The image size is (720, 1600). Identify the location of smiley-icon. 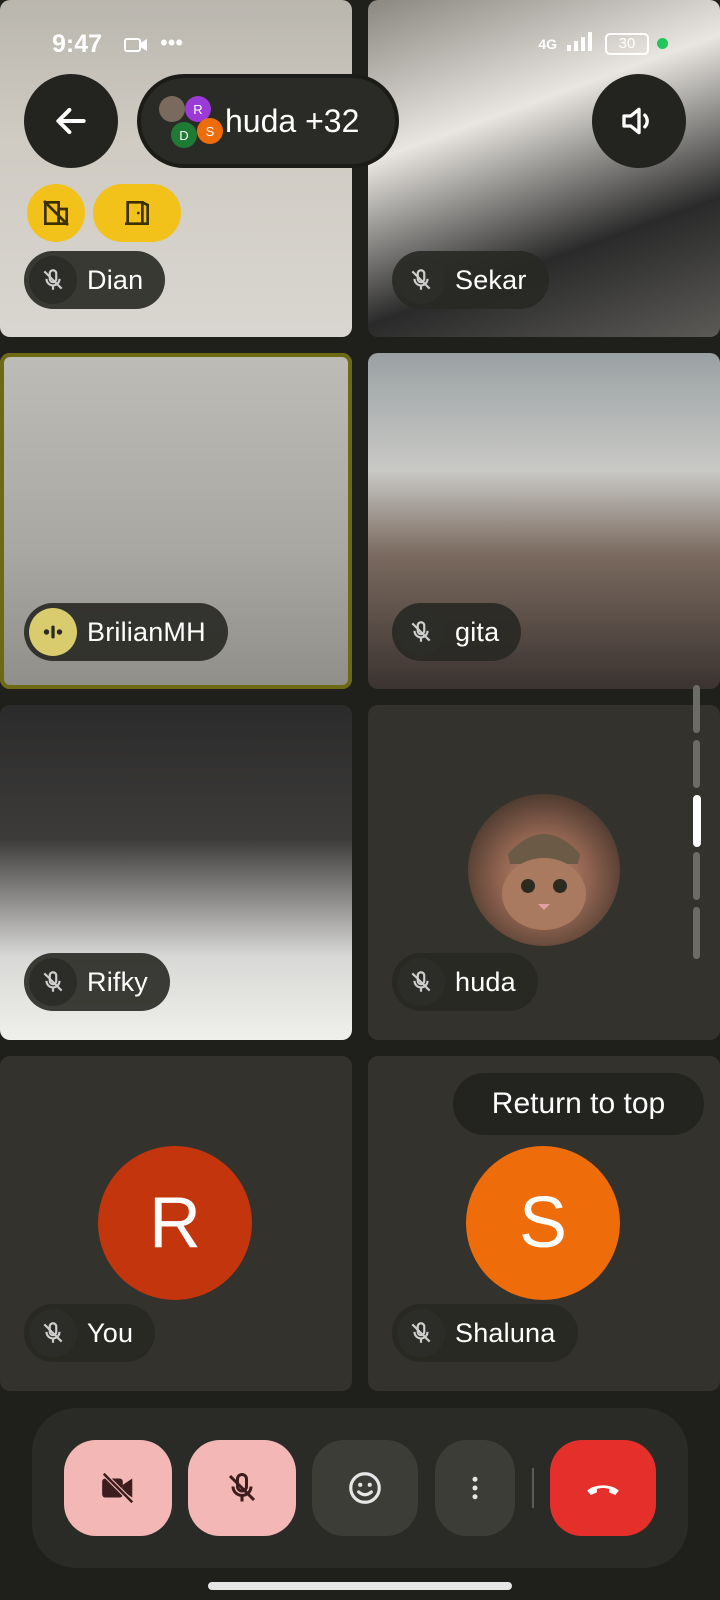
(365, 1488).